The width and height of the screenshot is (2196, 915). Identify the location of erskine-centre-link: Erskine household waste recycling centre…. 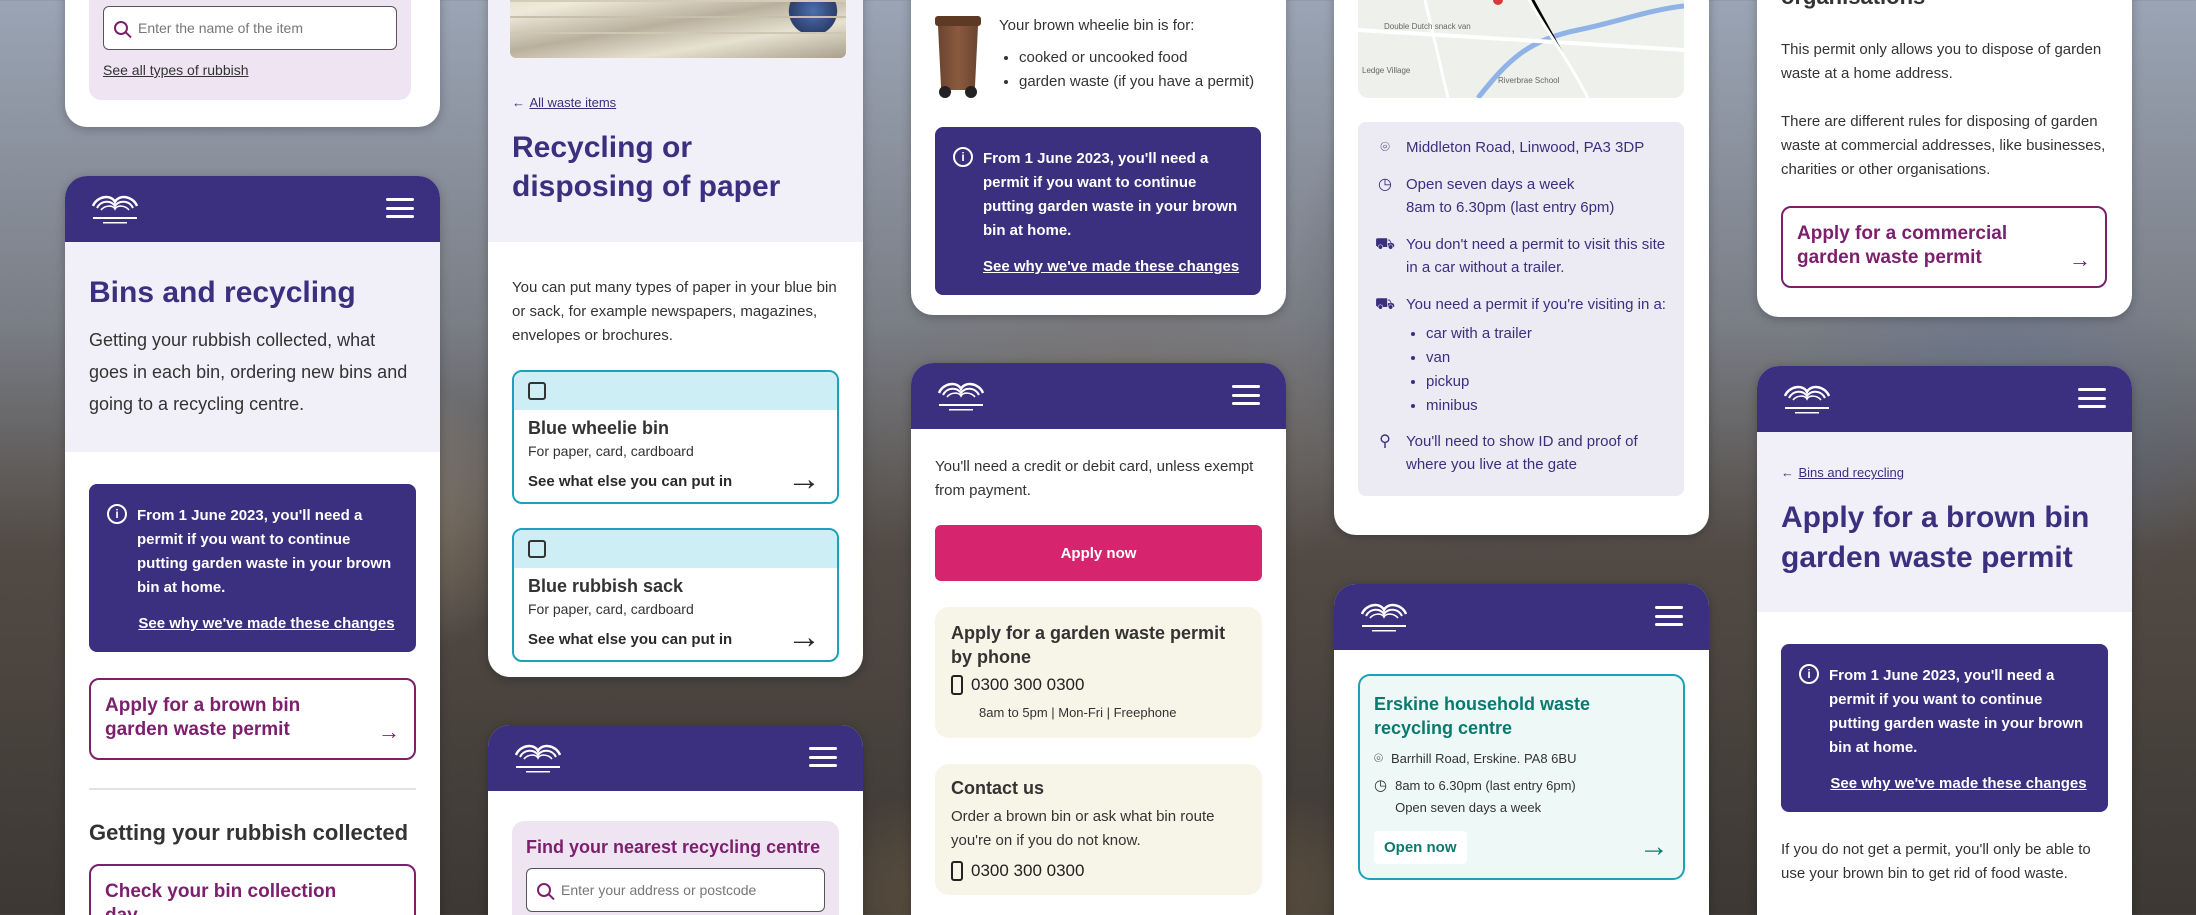
(1521, 777).